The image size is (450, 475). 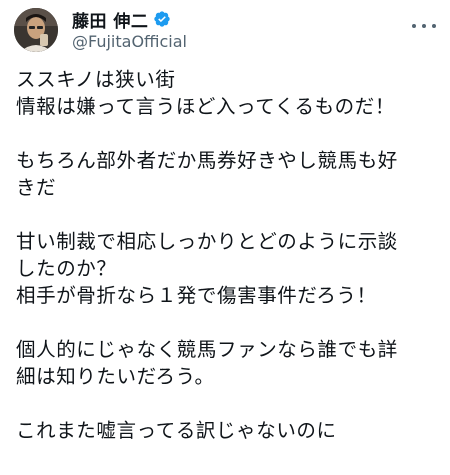 I want to click on tweet-line: もちろん部外者だか馬券好きやし競馬も好, so click(x=207, y=160).